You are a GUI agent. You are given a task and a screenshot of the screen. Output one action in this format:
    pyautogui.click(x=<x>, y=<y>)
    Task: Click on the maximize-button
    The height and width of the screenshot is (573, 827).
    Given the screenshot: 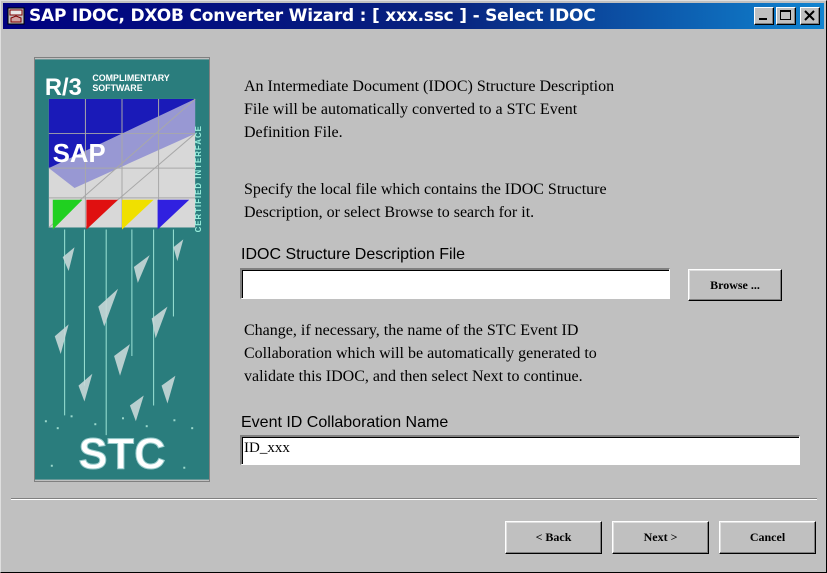 What is the action you would take?
    pyautogui.click(x=786, y=16)
    